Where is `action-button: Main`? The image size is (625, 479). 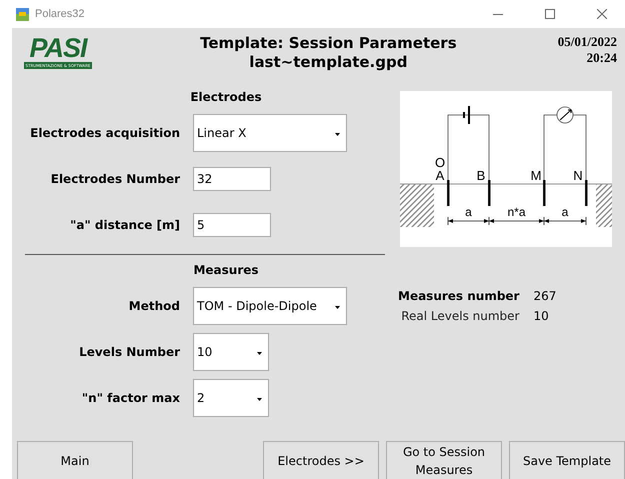 action-button: Main is located at coordinates (75, 460).